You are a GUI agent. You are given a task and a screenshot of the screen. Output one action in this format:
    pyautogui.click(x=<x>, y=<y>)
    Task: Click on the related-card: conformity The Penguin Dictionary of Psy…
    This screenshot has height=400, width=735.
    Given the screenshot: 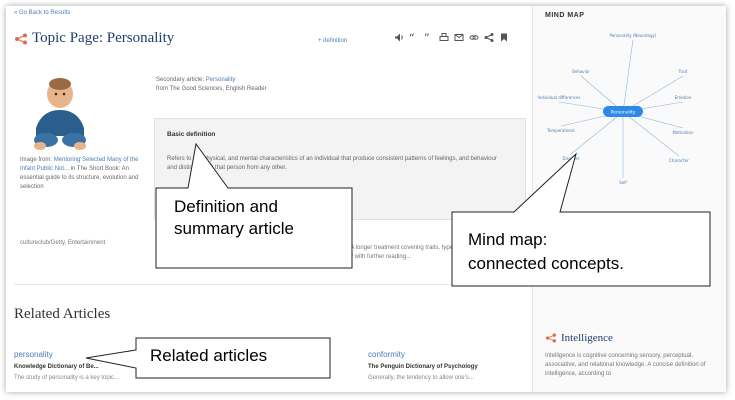 What is the action you would take?
    pyautogui.click(x=448, y=365)
    